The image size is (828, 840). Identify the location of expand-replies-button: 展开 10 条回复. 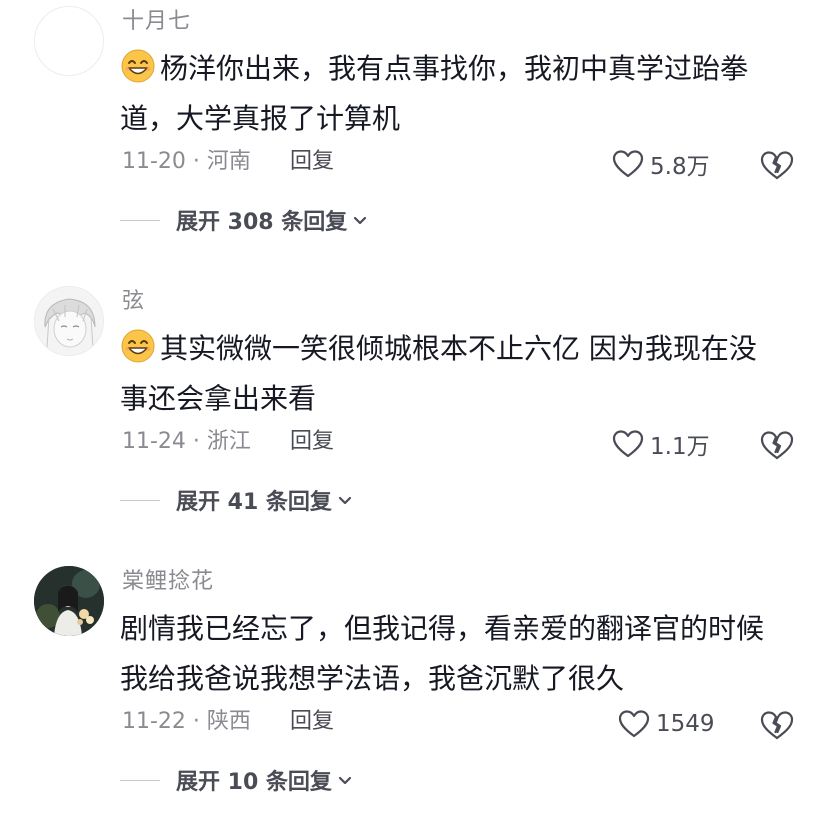
(237, 780).